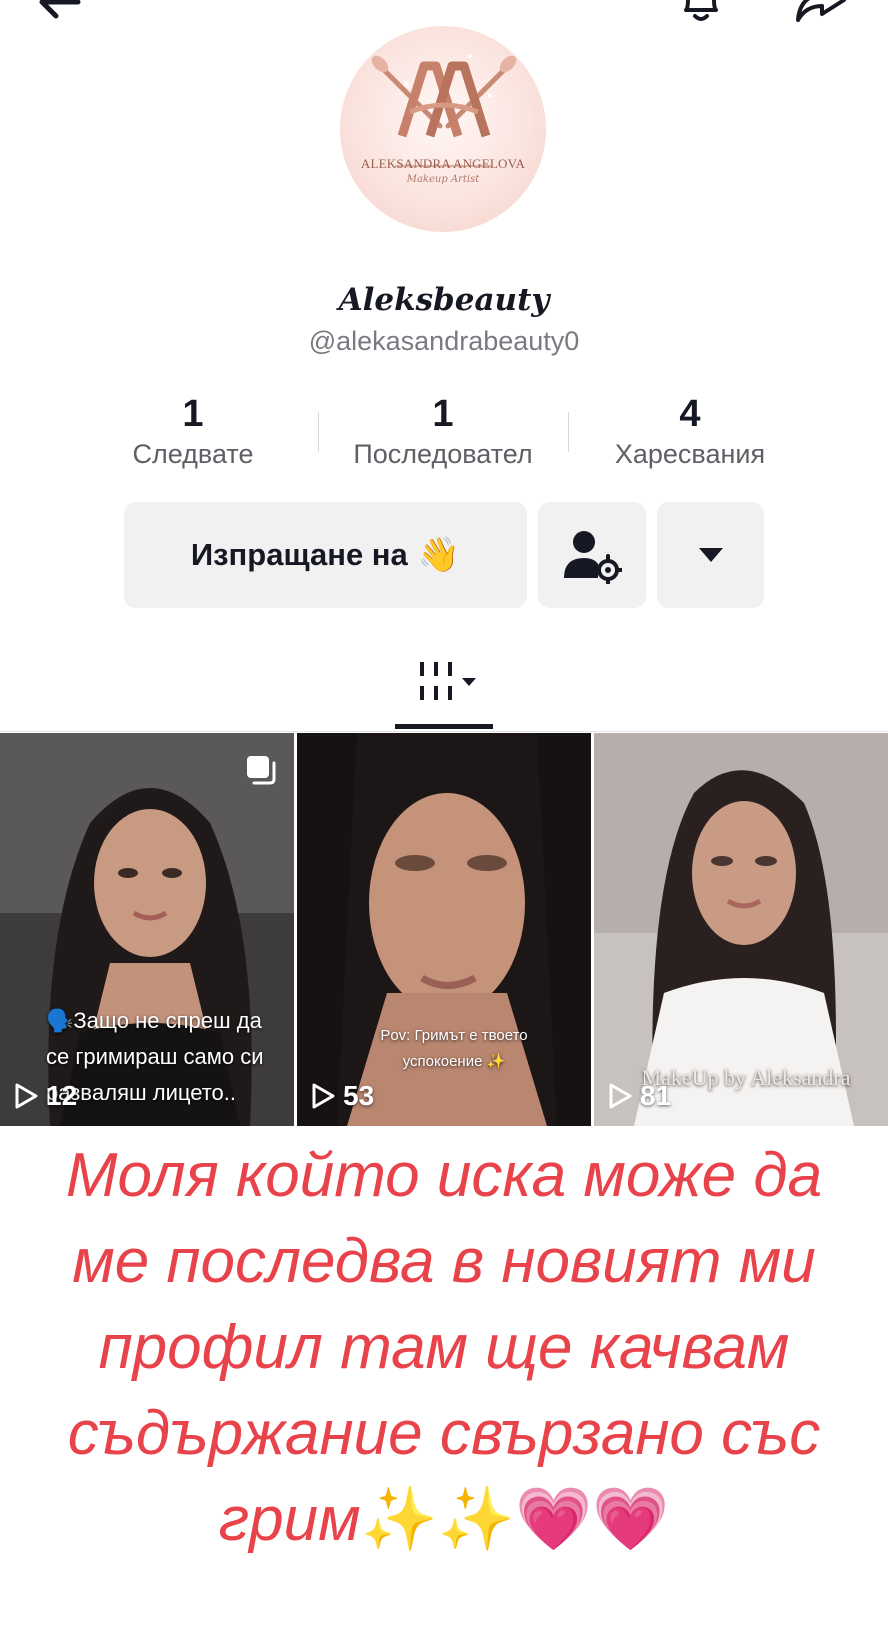 This screenshot has width=888, height=1648. Describe the element at coordinates (448, 681) in the screenshot. I see `grid-tab-icon` at that location.